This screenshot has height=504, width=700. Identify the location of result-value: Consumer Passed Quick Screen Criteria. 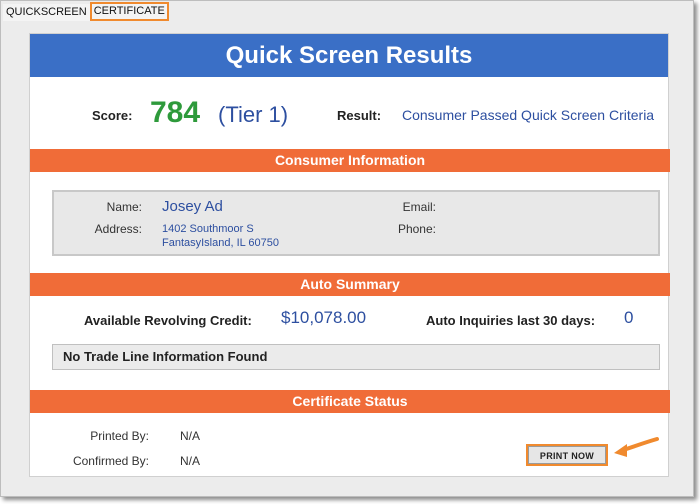
(528, 115).